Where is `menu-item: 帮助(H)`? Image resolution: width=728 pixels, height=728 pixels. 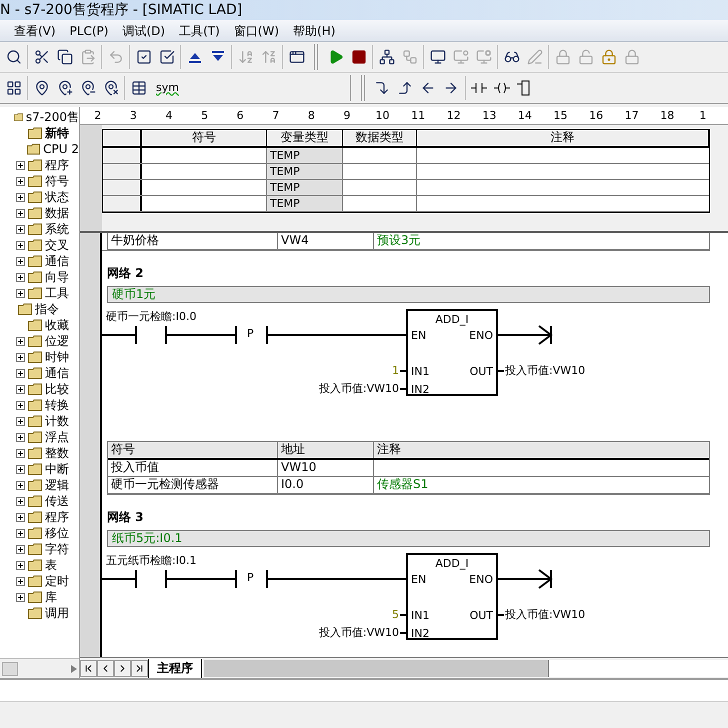
menu-item: 帮助(H) is located at coordinates (314, 31).